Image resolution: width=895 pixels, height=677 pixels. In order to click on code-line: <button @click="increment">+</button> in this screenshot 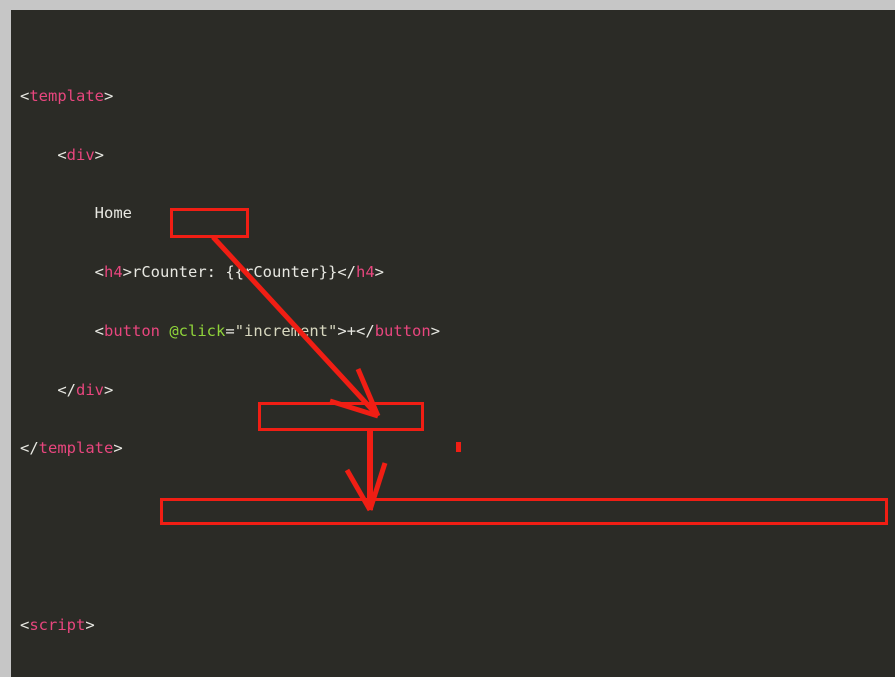, I will do `click(267, 330)`.